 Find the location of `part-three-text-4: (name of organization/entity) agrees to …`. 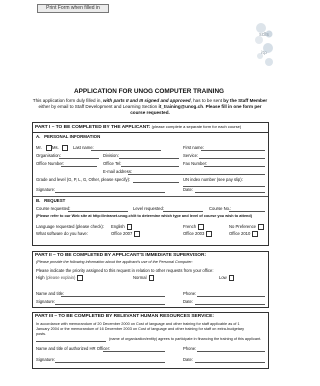

part-three-text-4: (name of organization/entity) agrees to … is located at coordinates (185, 339).